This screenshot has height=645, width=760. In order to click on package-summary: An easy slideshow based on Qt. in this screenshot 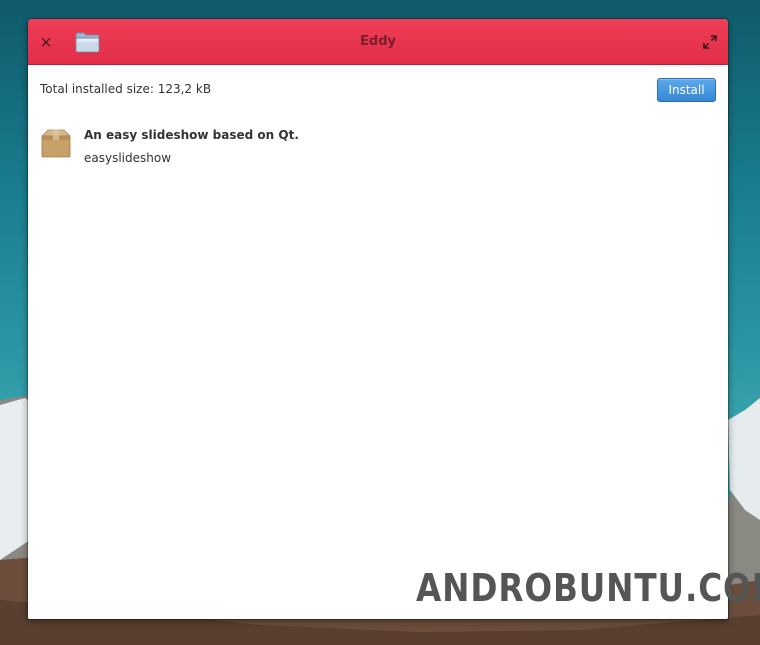, I will do `click(191, 135)`.